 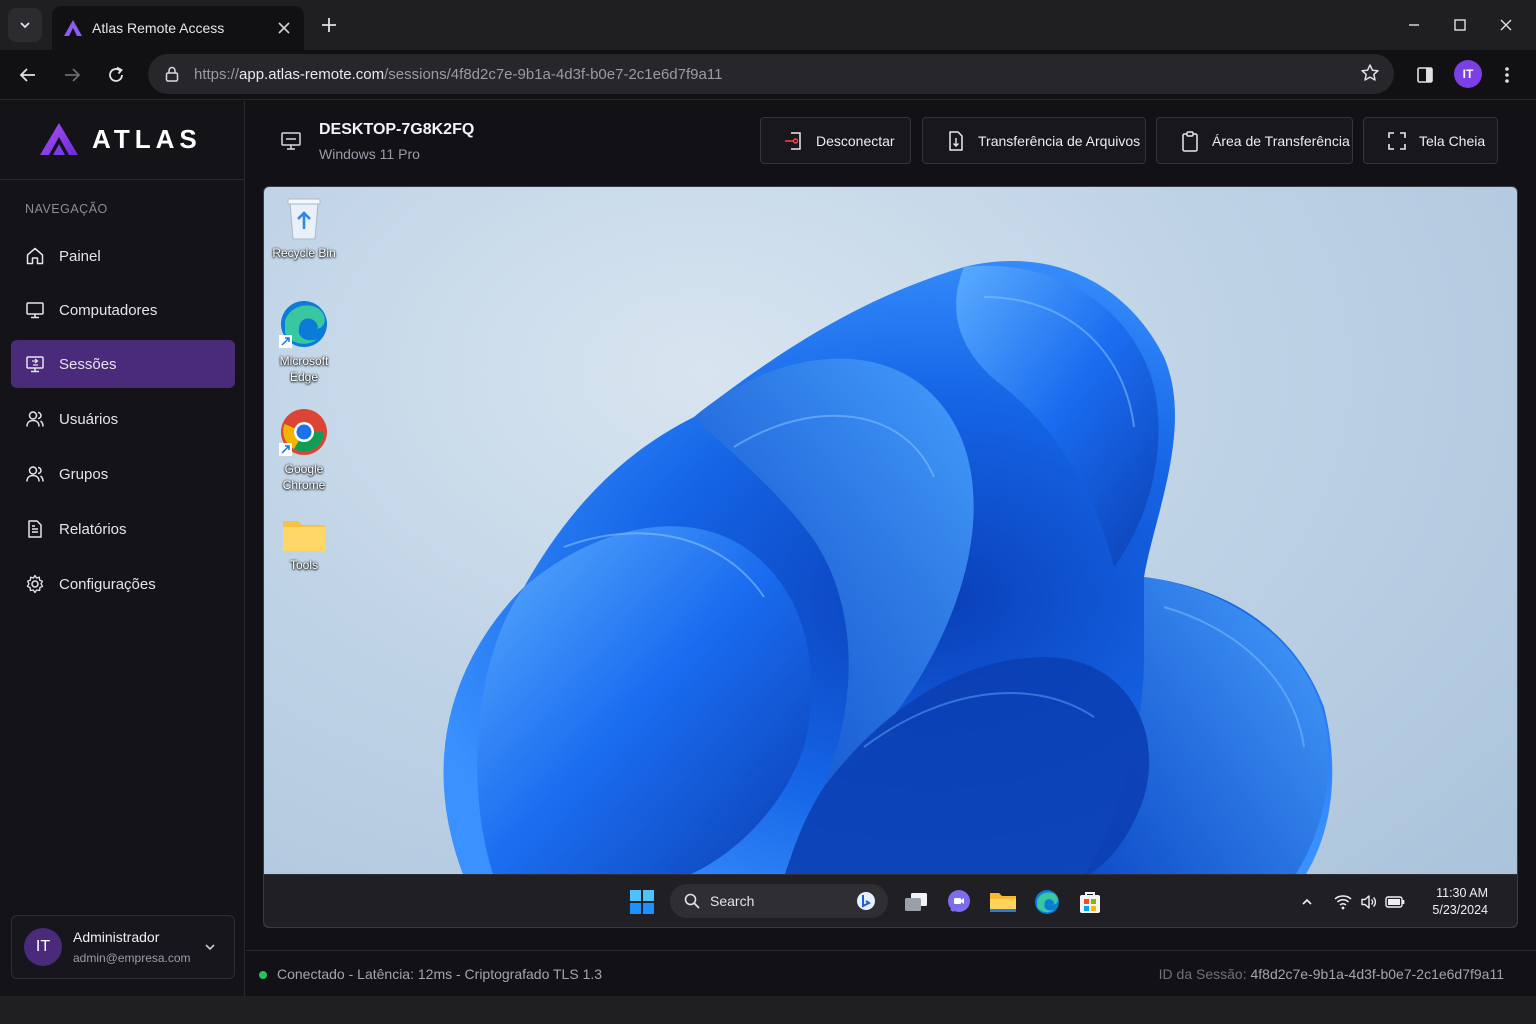 I want to click on edge-icon, so click(x=303, y=324).